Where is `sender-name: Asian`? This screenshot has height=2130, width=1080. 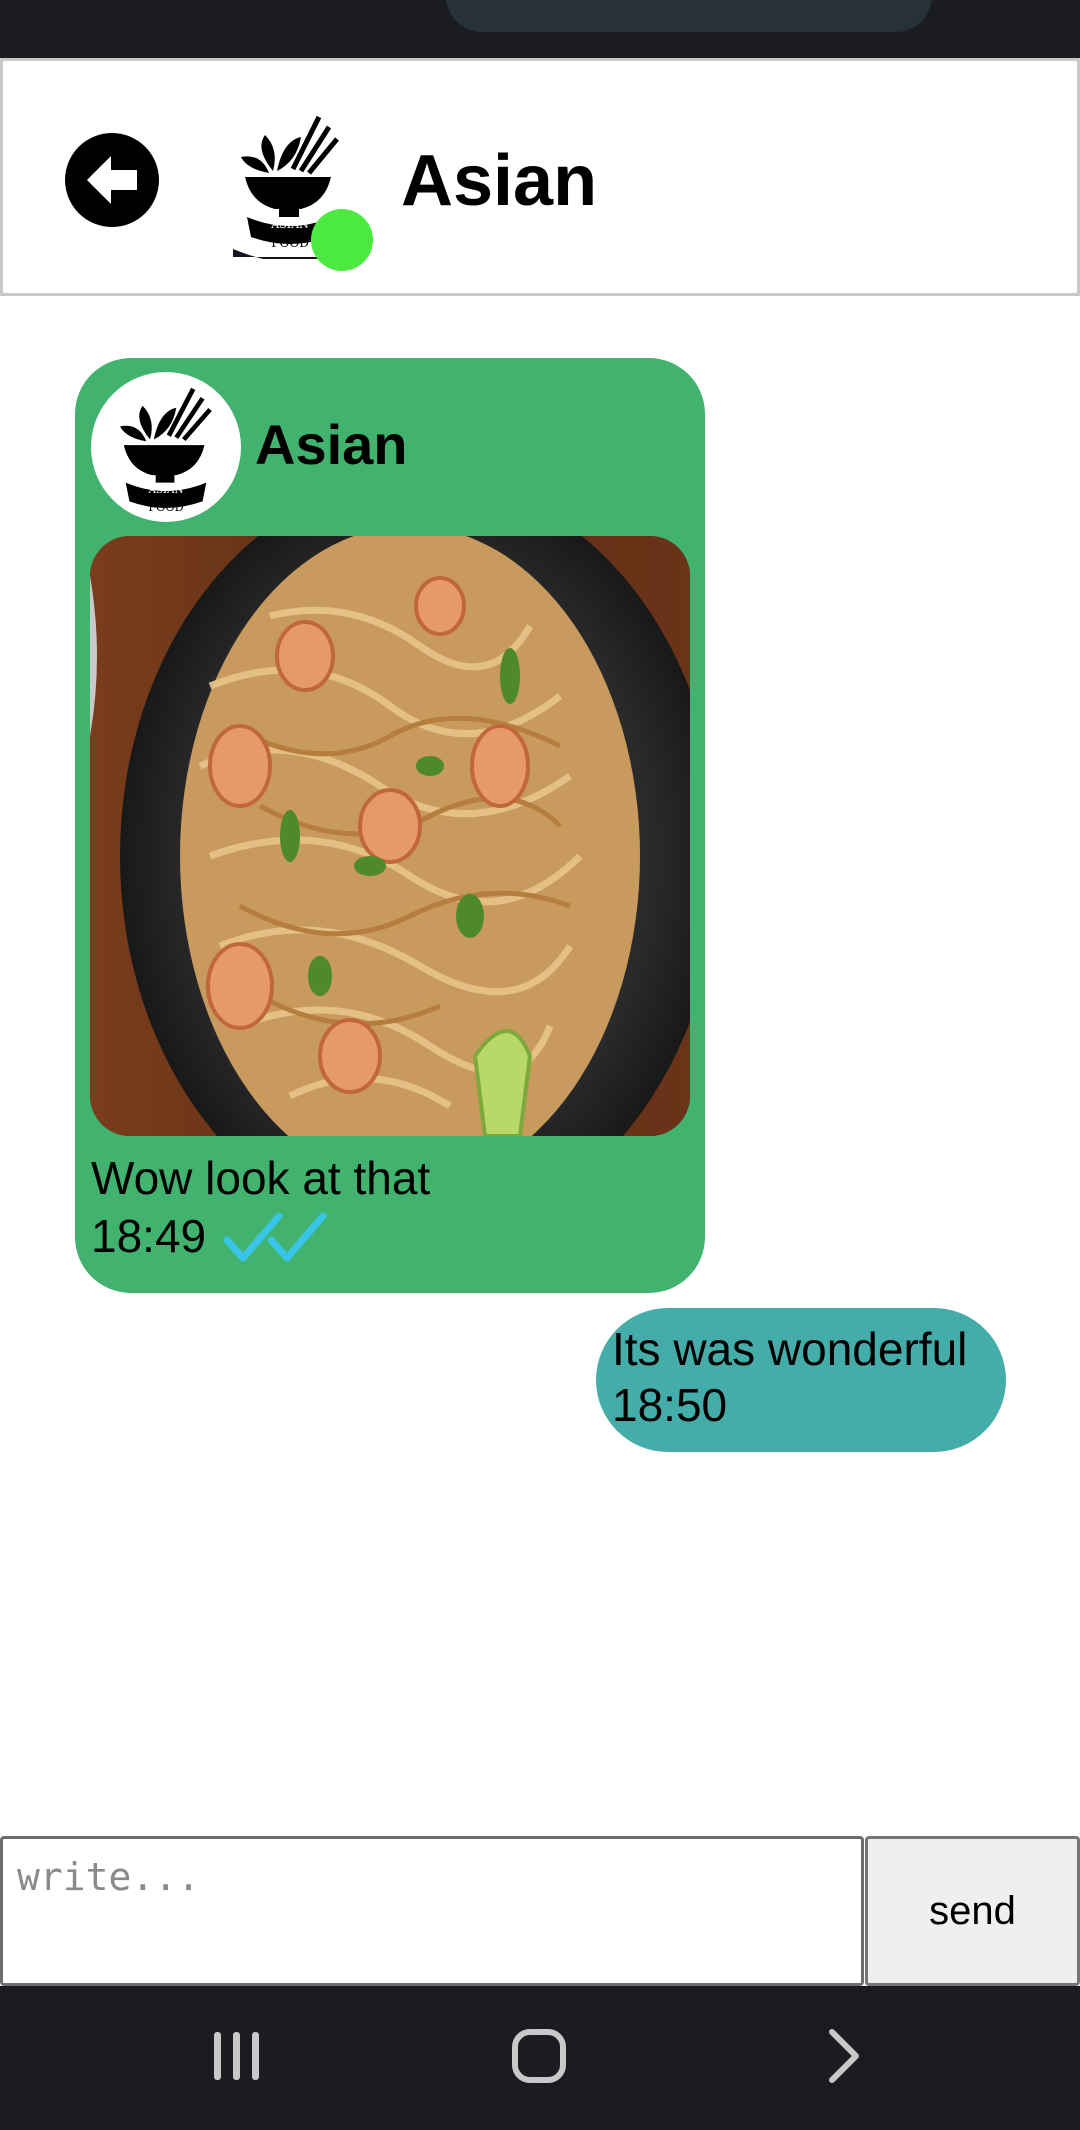
sender-name: Asian is located at coordinates (331, 444).